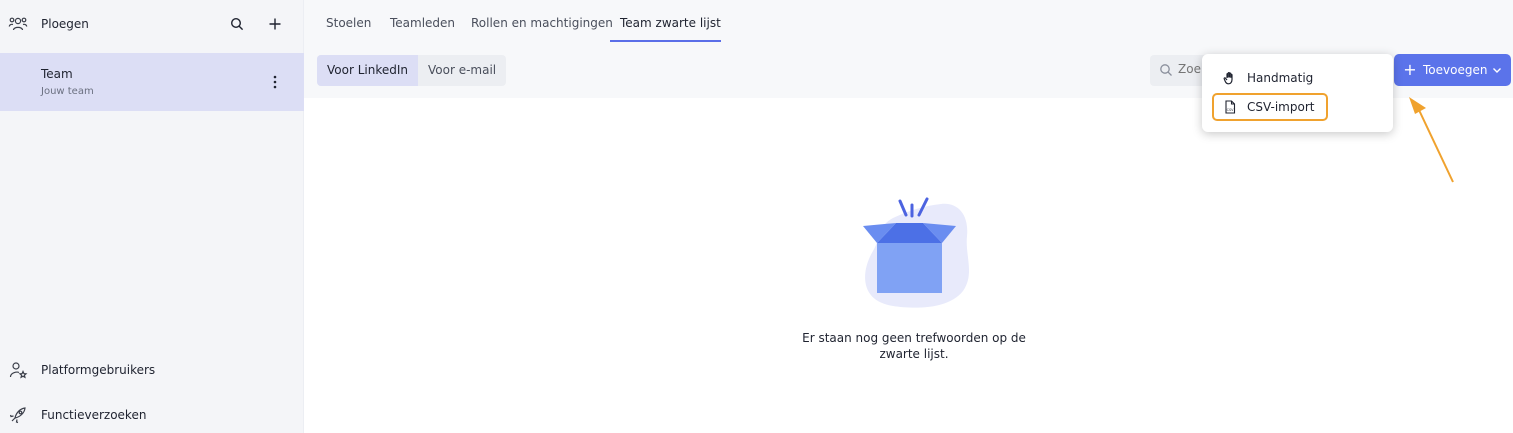 The width and height of the screenshot is (1513, 433). Describe the element at coordinates (1180, 70) in the screenshot. I see `search-box` at that location.